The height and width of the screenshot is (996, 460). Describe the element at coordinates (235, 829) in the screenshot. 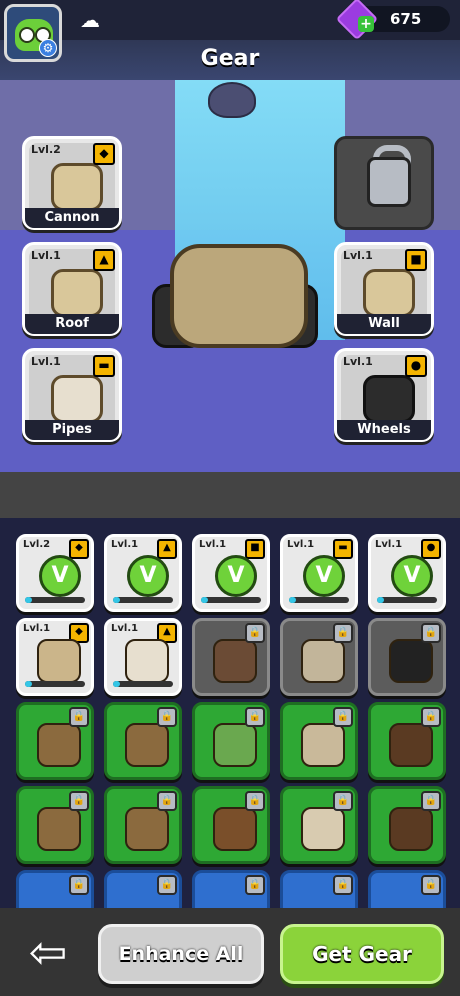

I see `frog-pipes-icon` at that location.